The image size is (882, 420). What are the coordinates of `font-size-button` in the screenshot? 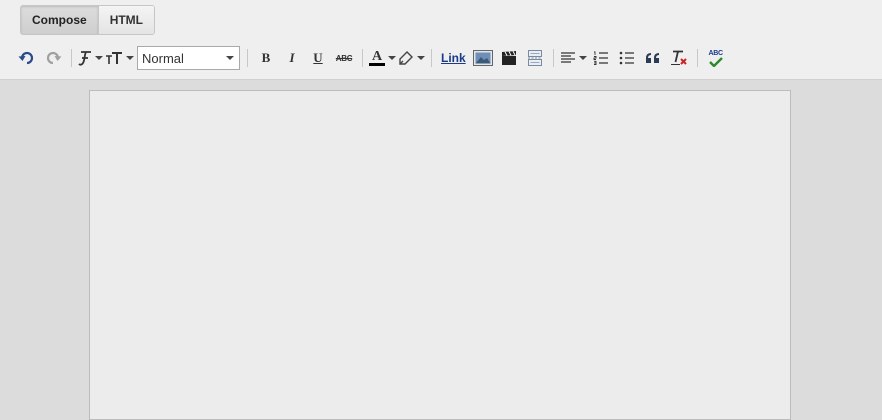 It's located at (119, 58).